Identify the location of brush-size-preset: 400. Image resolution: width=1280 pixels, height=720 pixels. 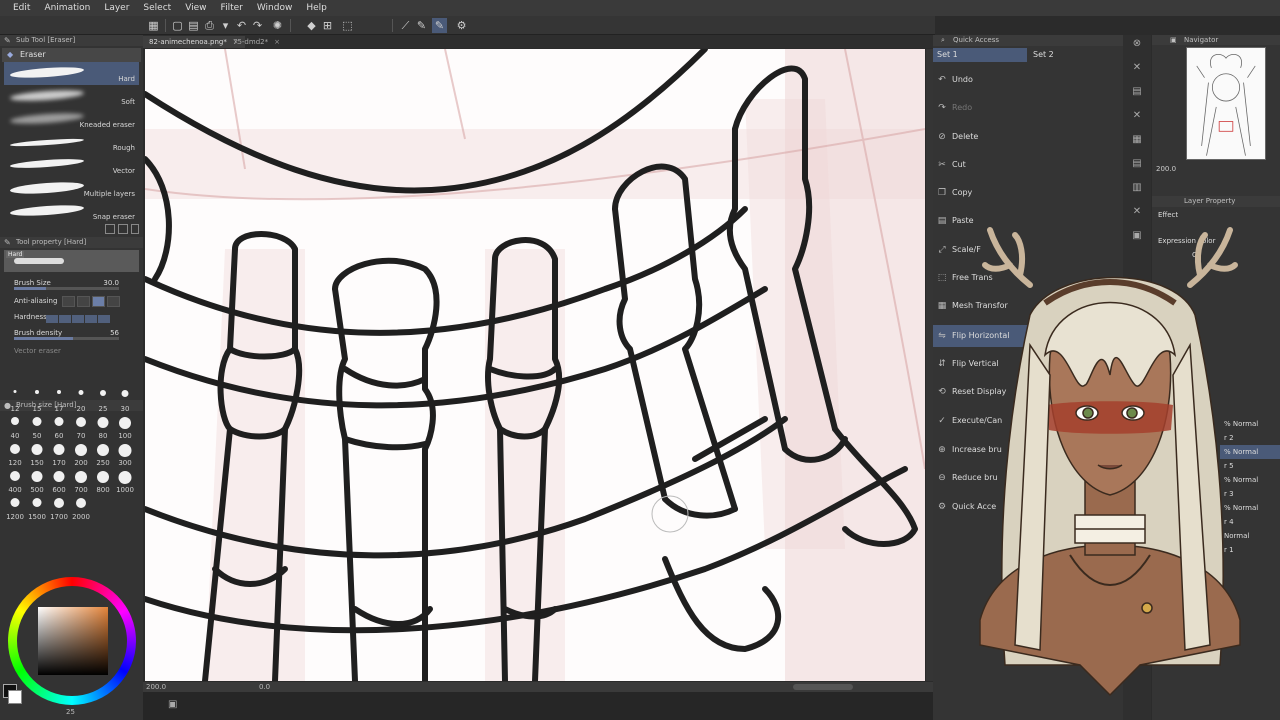
(15, 480).